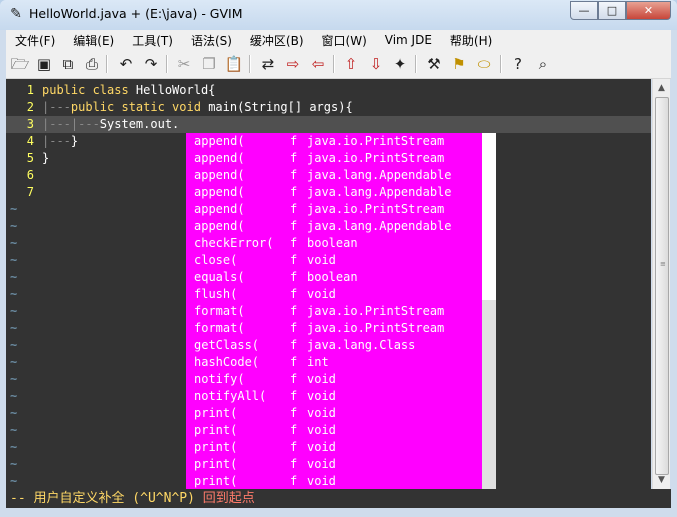 Image resolution: width=677 pixels, height=517 pixels. Describe the element at coordinates (56, 141) in the screenshot. I see `code-token: |---` at that location.